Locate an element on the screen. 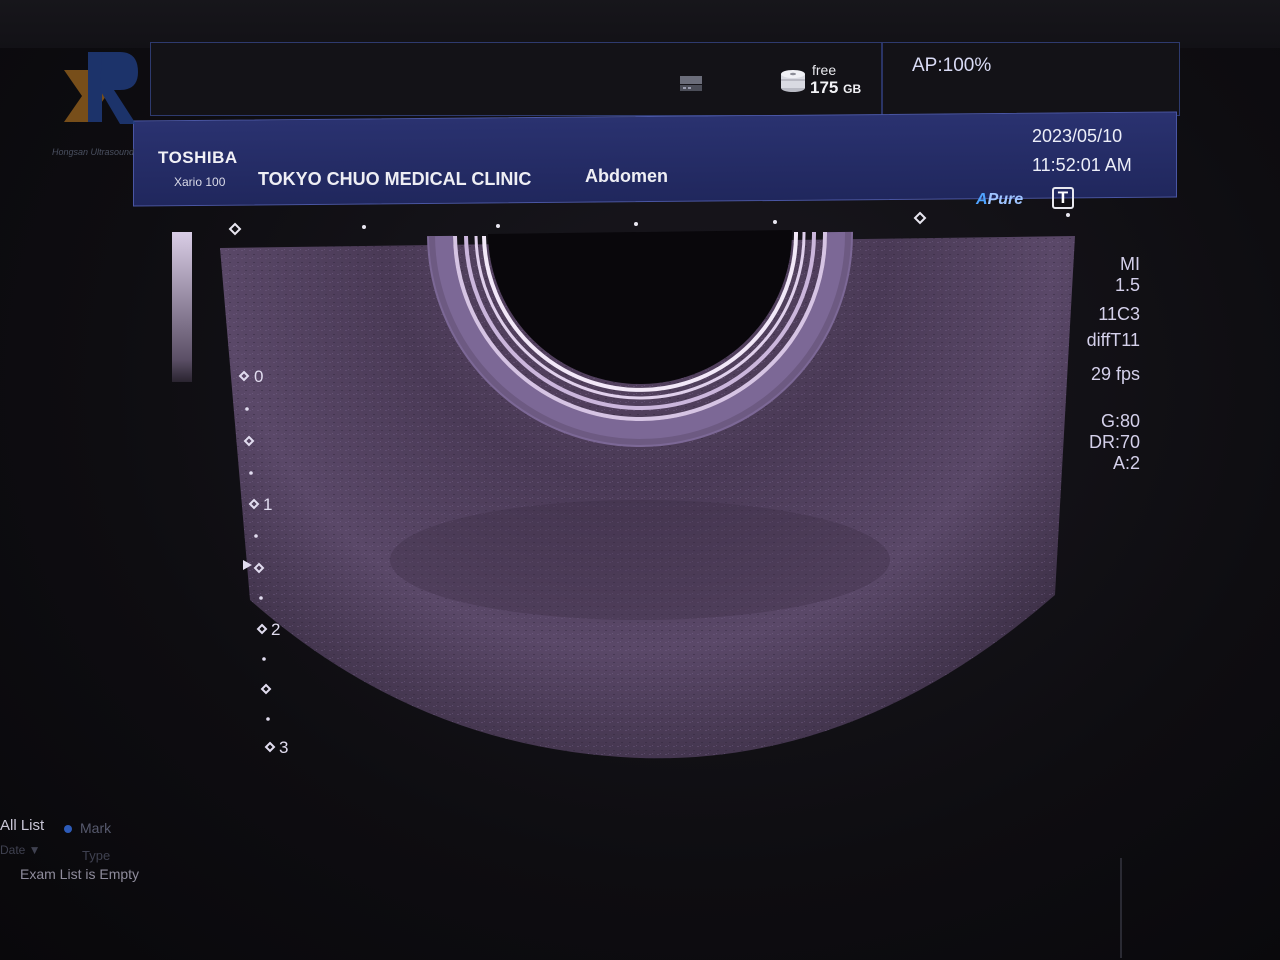 This screenshot has width=1280, height=960. depth-label-3: 3 is located at coordinates (284, 747).